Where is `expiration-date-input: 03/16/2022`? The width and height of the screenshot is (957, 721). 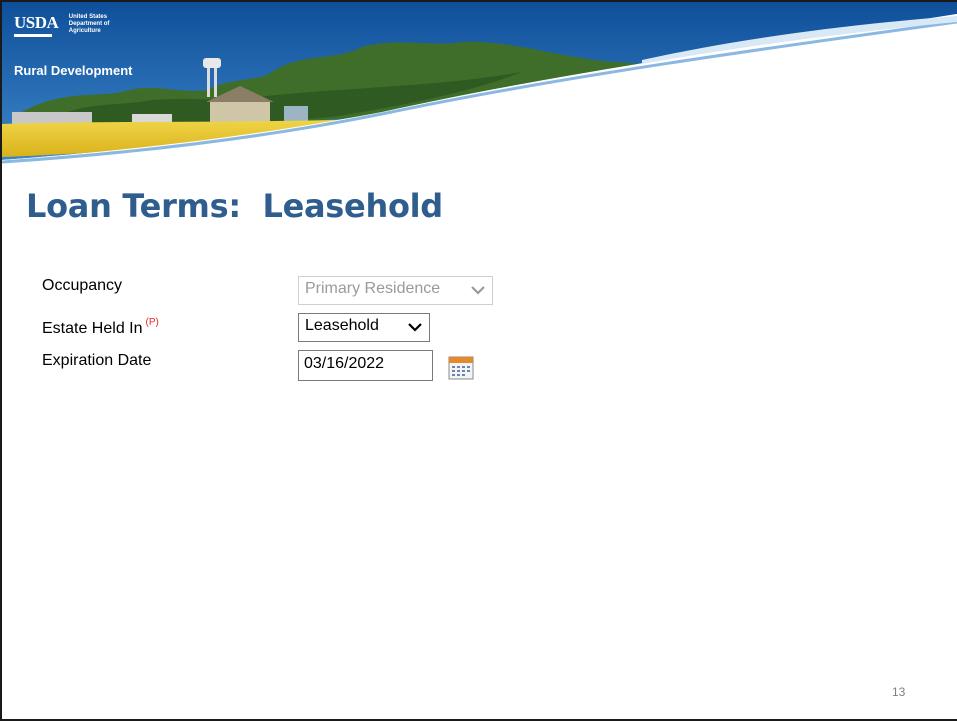 expiration-date-input: 03/16/2022 is located at coordinates (365, 365).